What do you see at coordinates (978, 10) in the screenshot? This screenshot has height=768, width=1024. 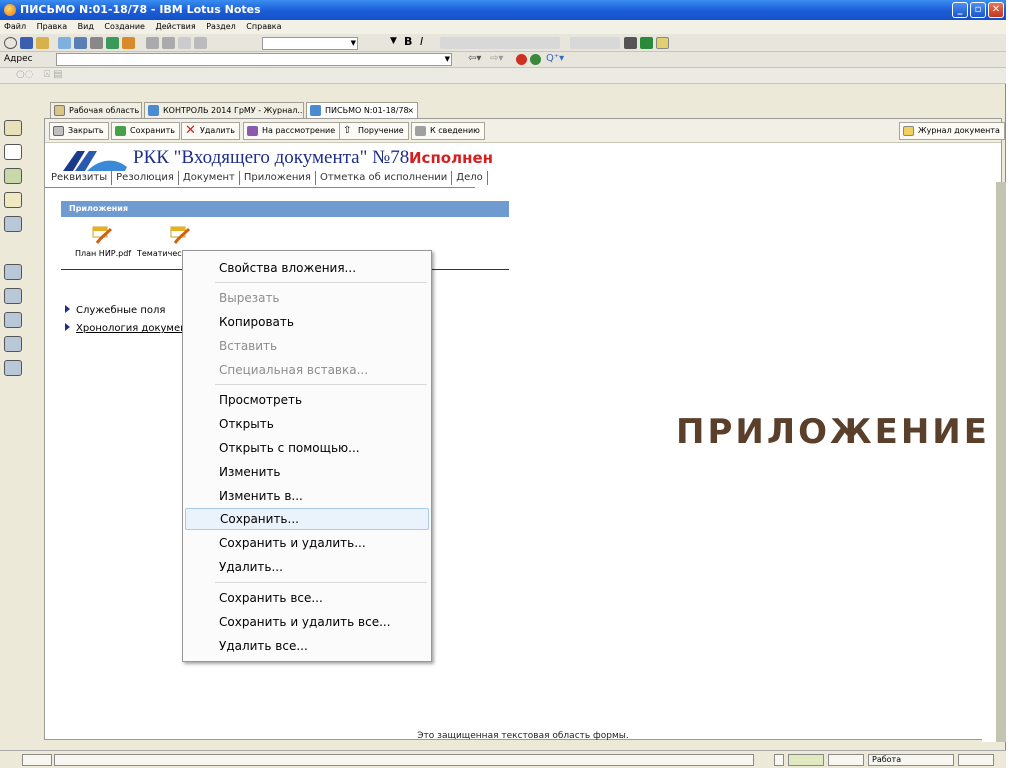 I see `maximize-button: ▫` at bounding box center [978, 10].